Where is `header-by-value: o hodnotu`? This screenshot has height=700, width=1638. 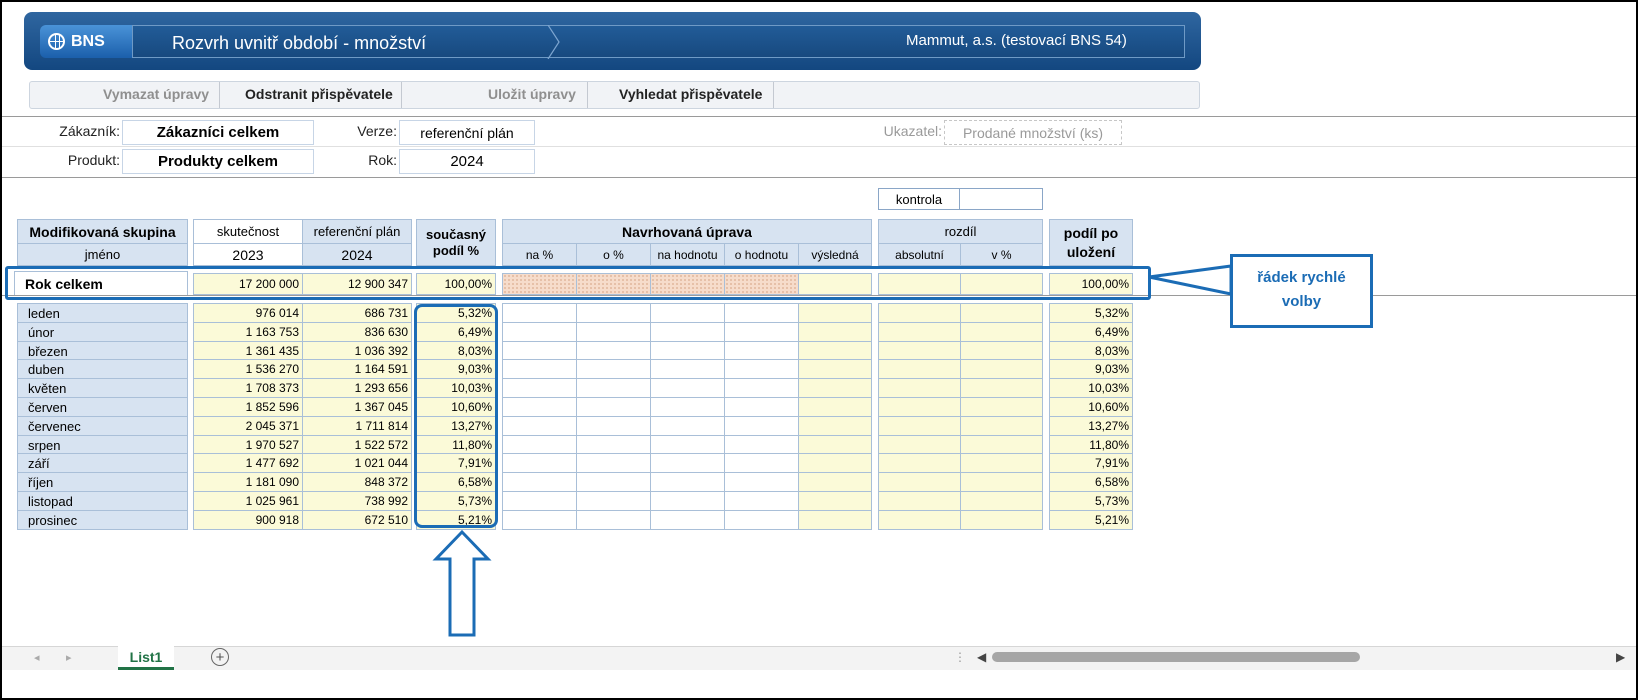
header-by-value: o hodnotu is located at coordinates (761, 254).